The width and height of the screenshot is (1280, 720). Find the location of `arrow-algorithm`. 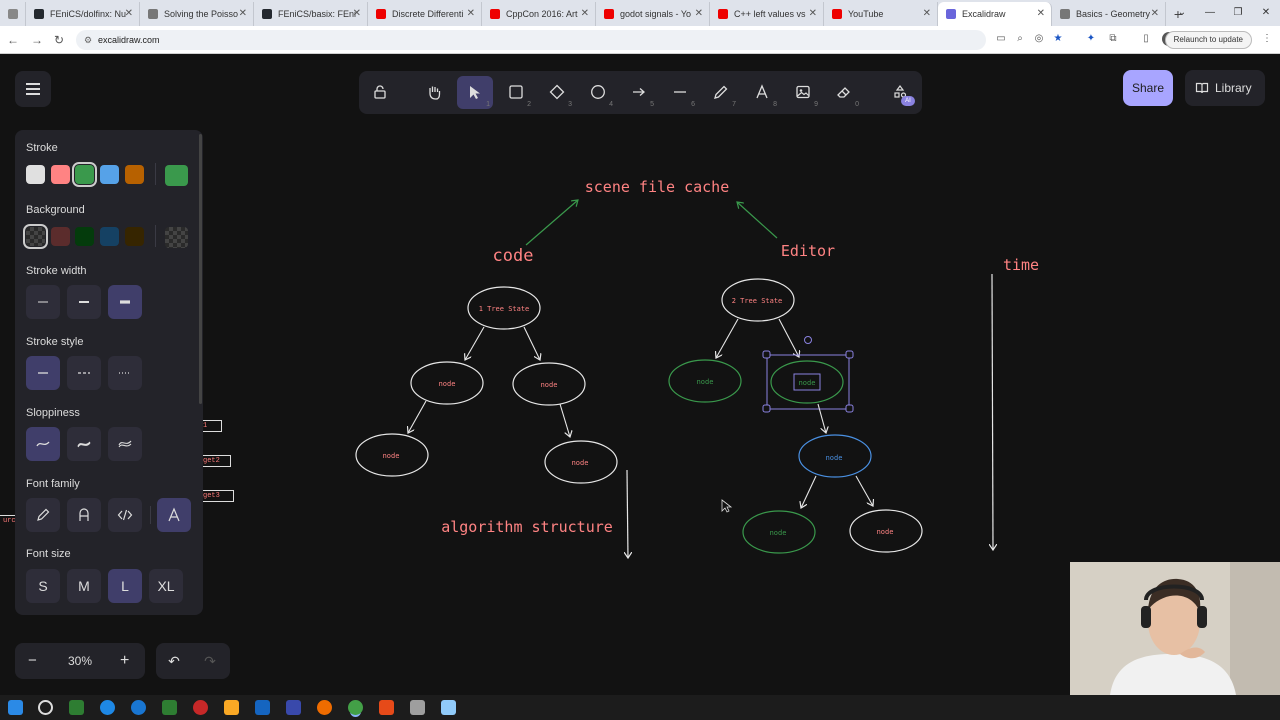

arrow-algorithm is located at coordinates (627, 513).